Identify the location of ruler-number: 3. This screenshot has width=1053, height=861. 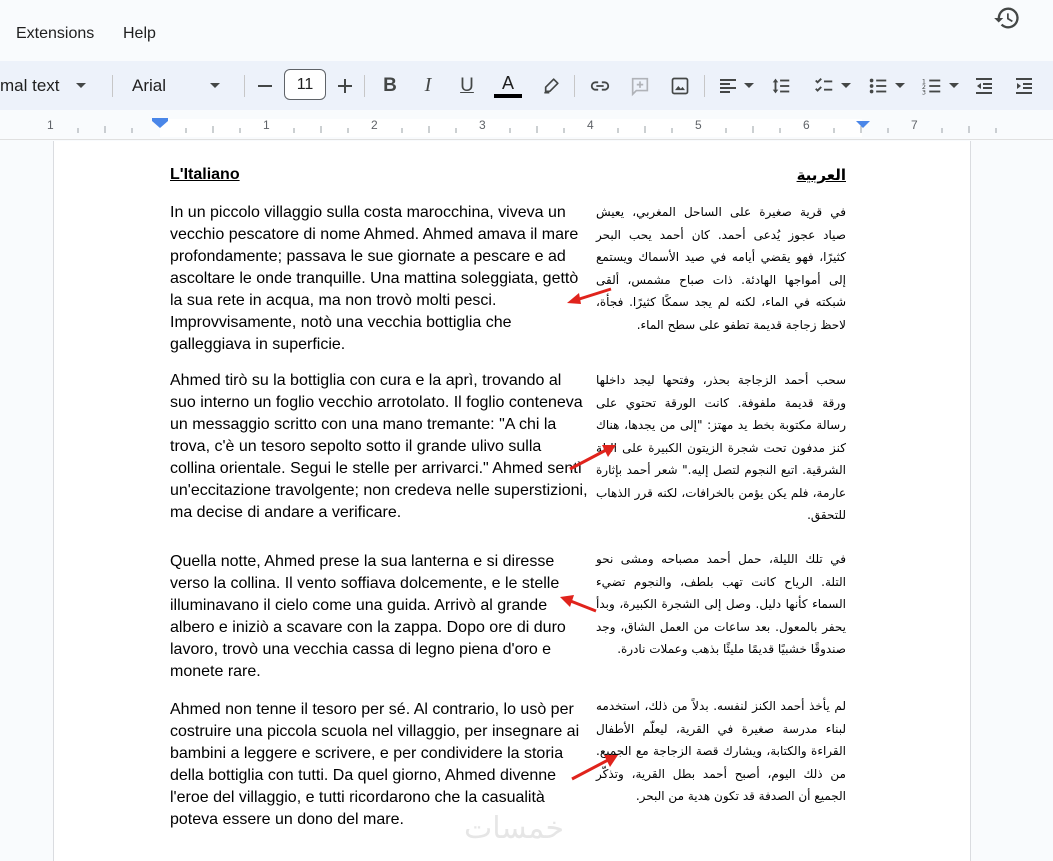
(482, 125).